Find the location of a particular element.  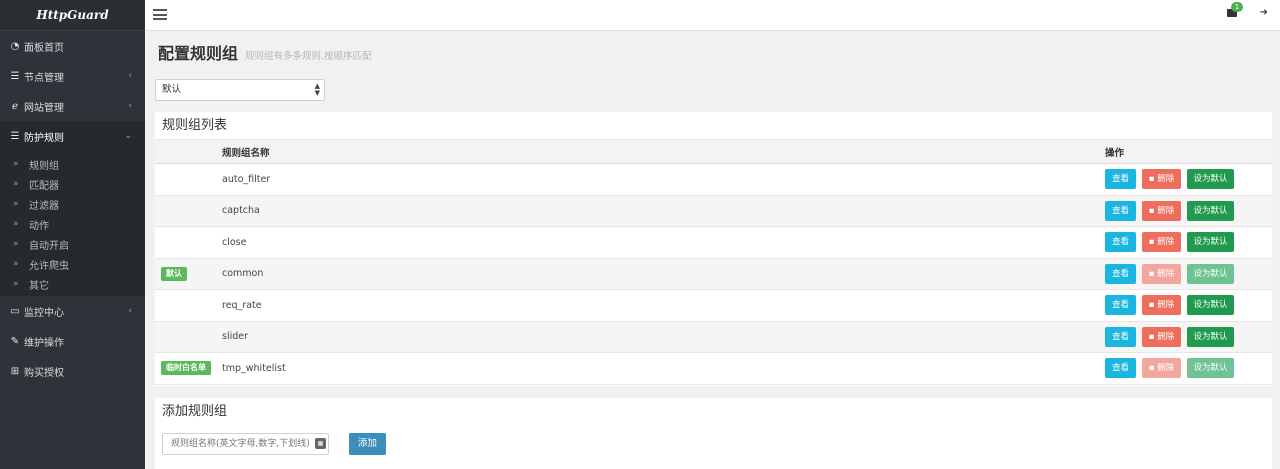

menu-toggle-icon is located at coordinates (160, 14).